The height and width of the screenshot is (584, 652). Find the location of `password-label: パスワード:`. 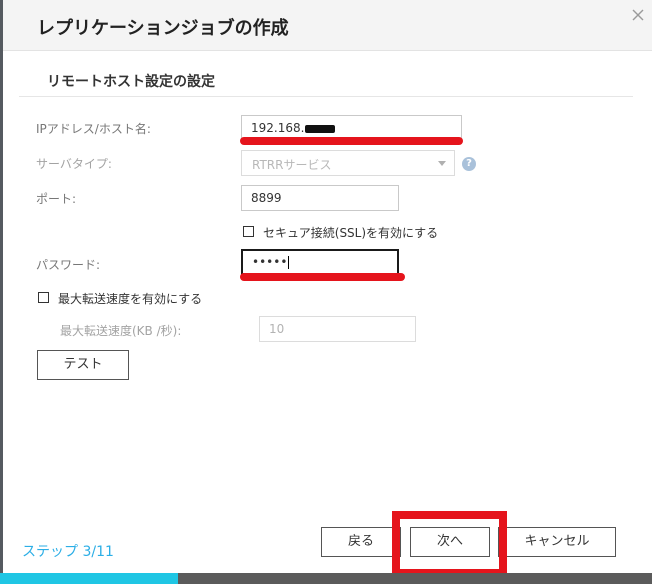

password-label: パスワード: is located at coordinates (68, 265).